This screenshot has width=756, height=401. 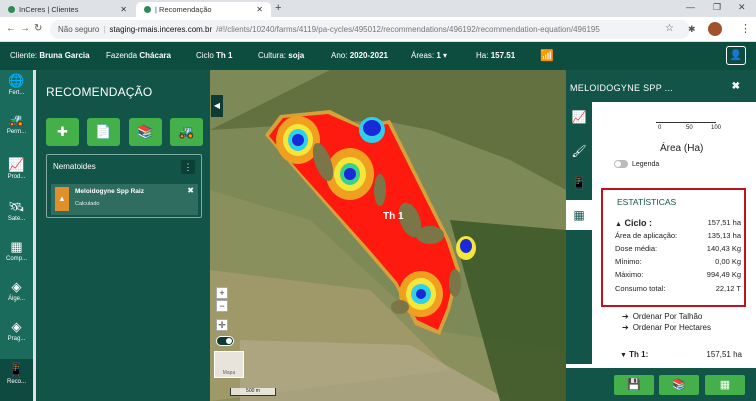 I want to click on chevron-down-icon: ▼, so click(x=623, y=355).